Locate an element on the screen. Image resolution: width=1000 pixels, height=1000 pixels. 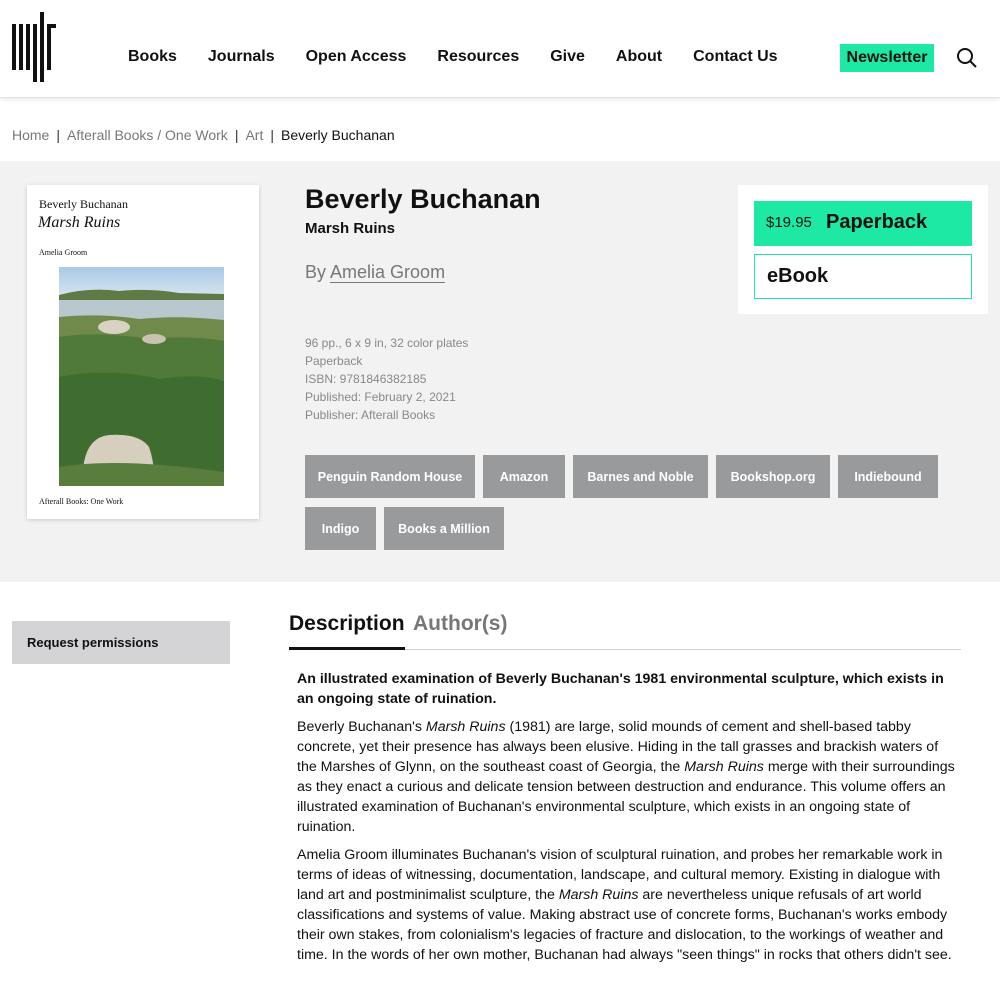
newsletter-button: Newsletter is located at coordinates (887, 58).